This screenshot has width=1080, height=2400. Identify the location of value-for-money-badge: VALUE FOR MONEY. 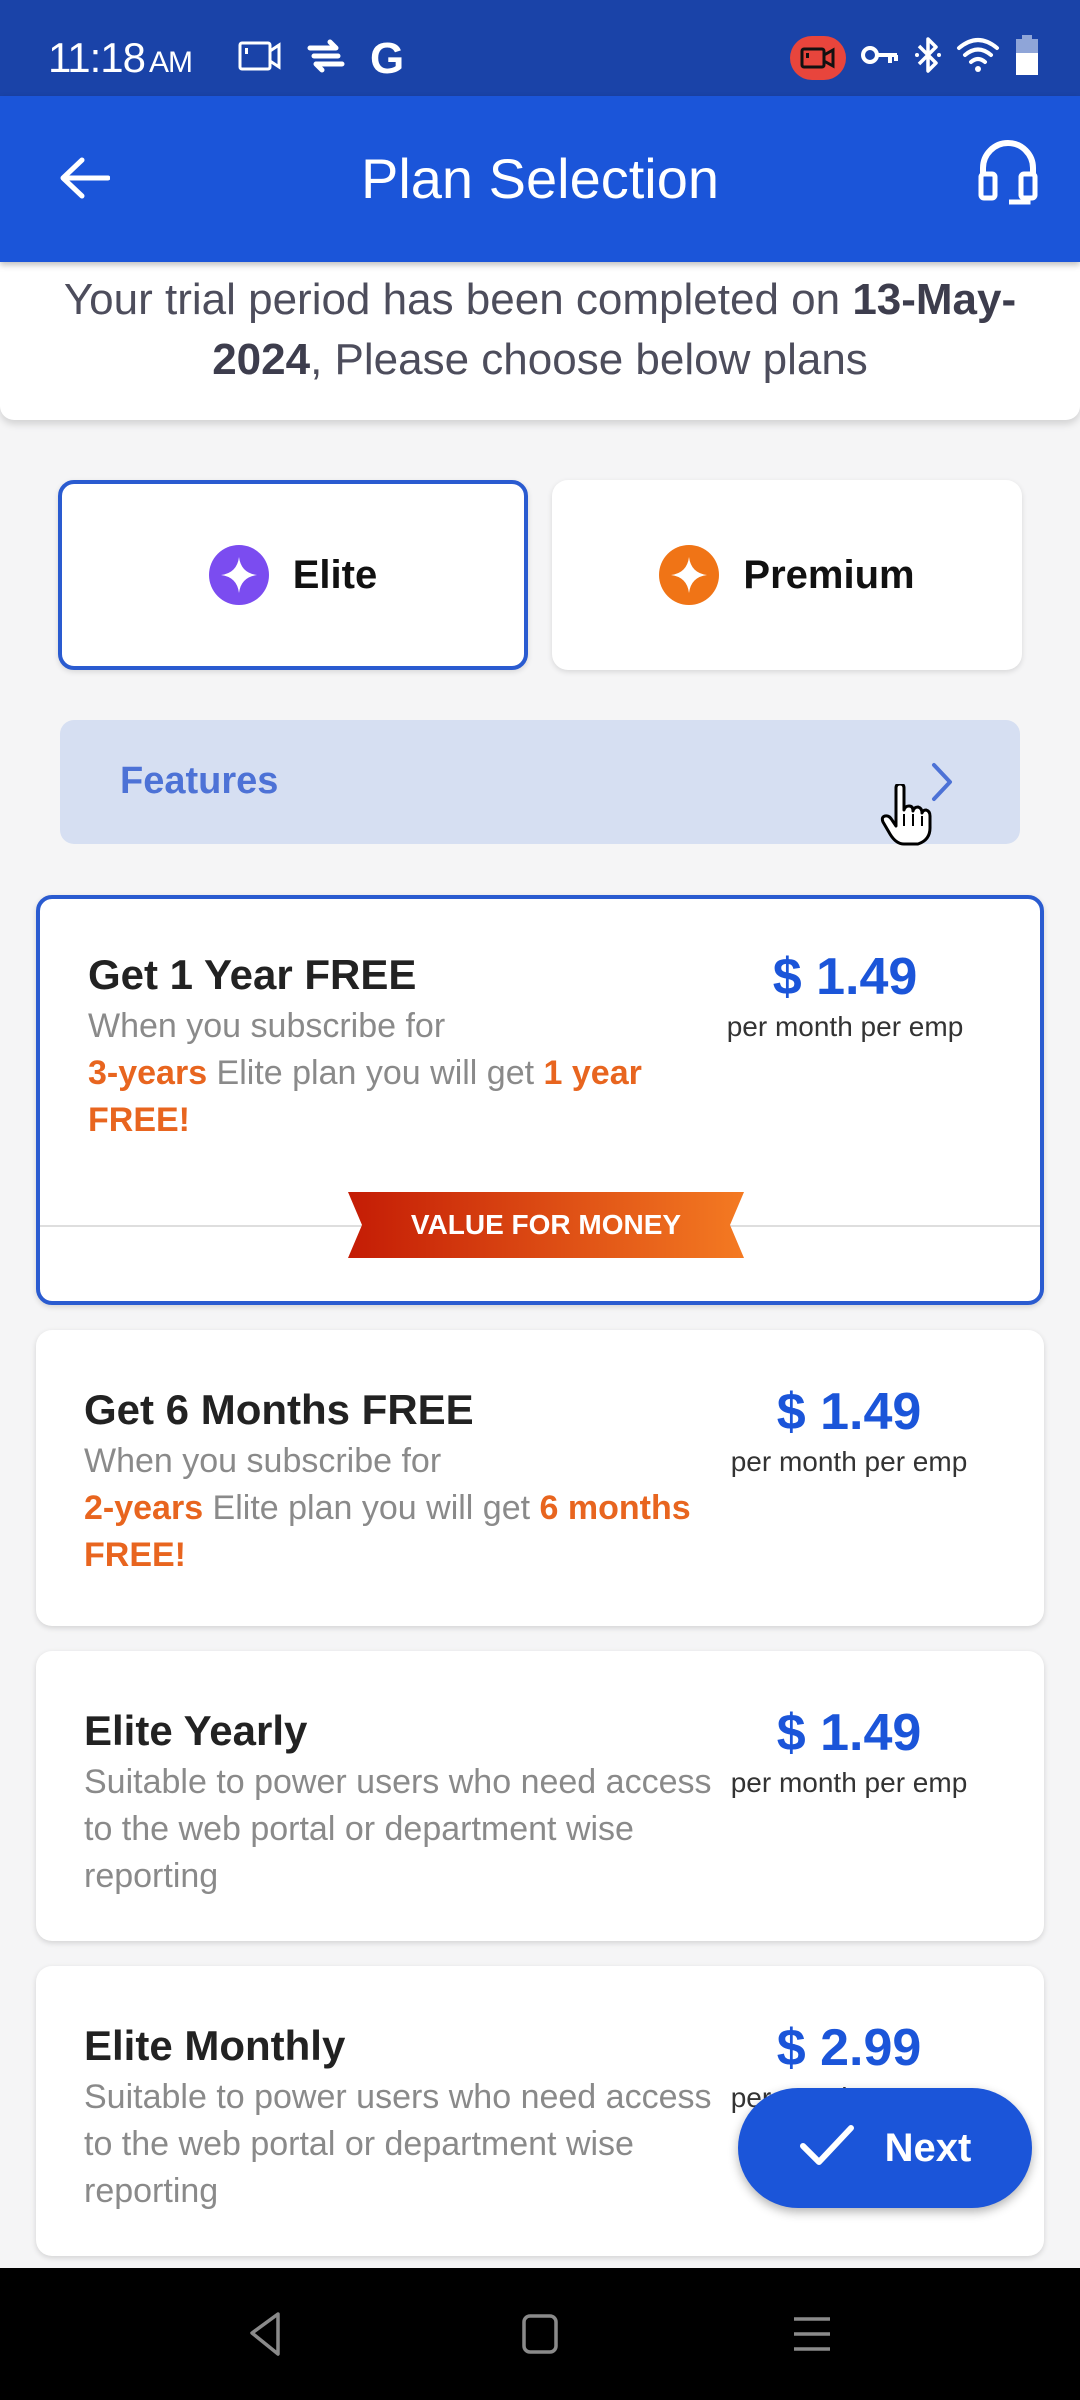
(546, 1225).